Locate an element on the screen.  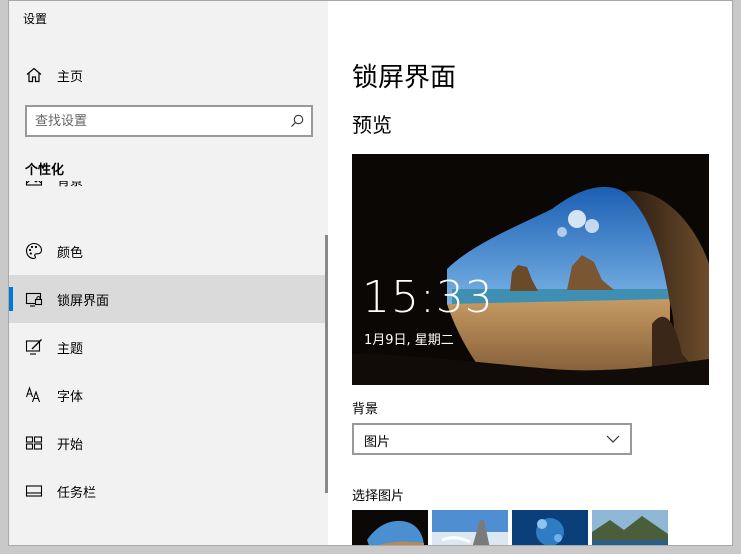
background-label: 背景 is located at coordinates (365, 409).